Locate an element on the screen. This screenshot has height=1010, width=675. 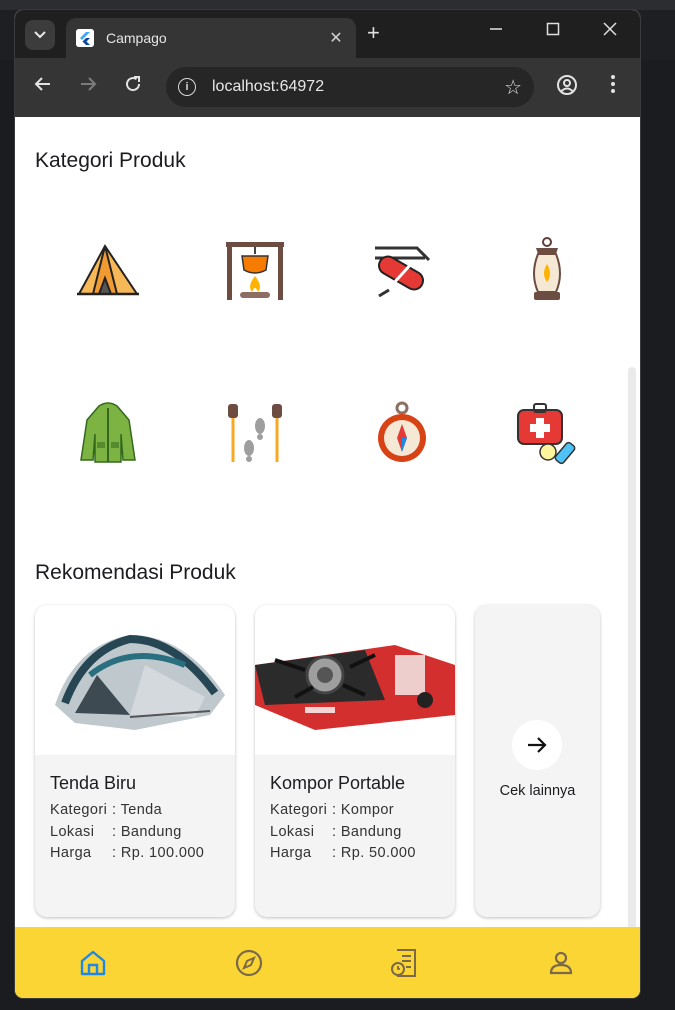
product-price-row: Harga : Rp. 100.000 is located at coordinates (127, 853).